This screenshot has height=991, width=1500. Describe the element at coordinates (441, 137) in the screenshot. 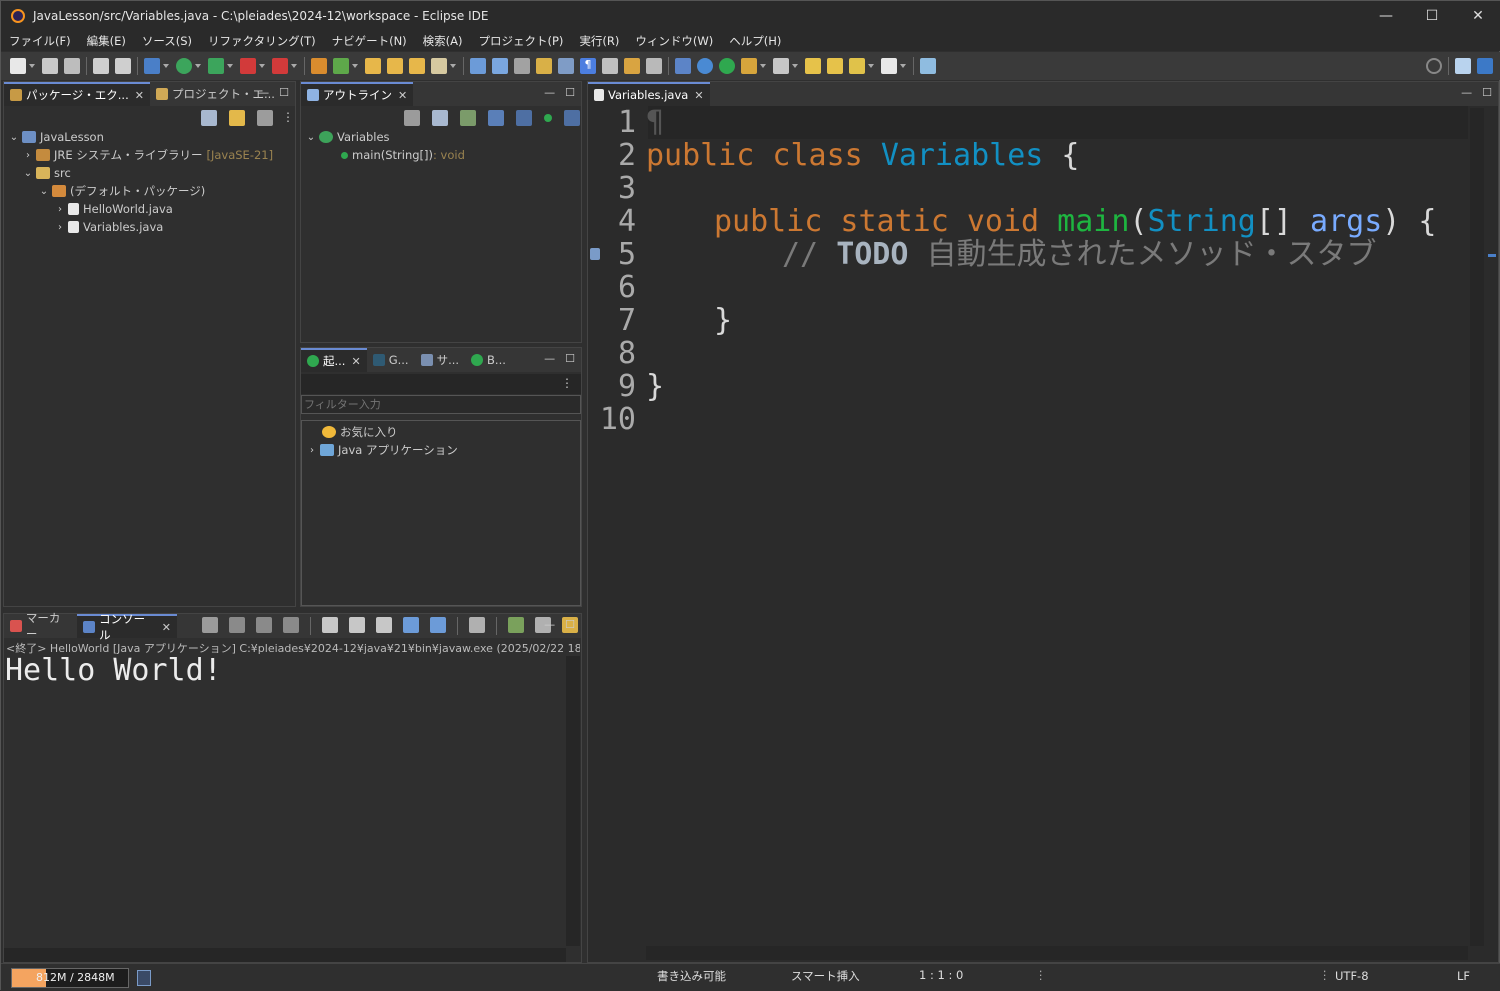

I see `outline-class-node: ⌄ Variables` at that location.